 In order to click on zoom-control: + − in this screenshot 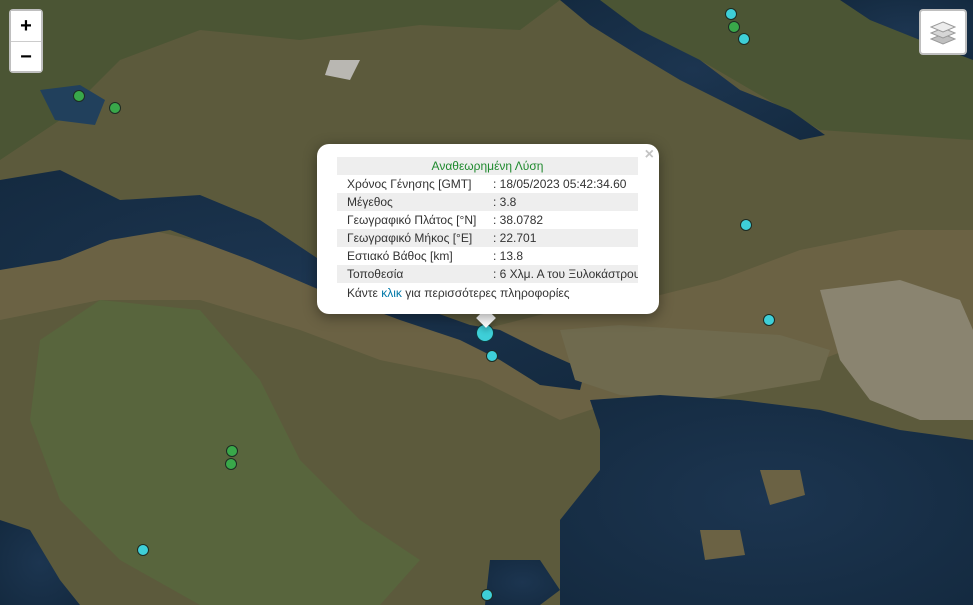, I will do `click(26, 41)`.